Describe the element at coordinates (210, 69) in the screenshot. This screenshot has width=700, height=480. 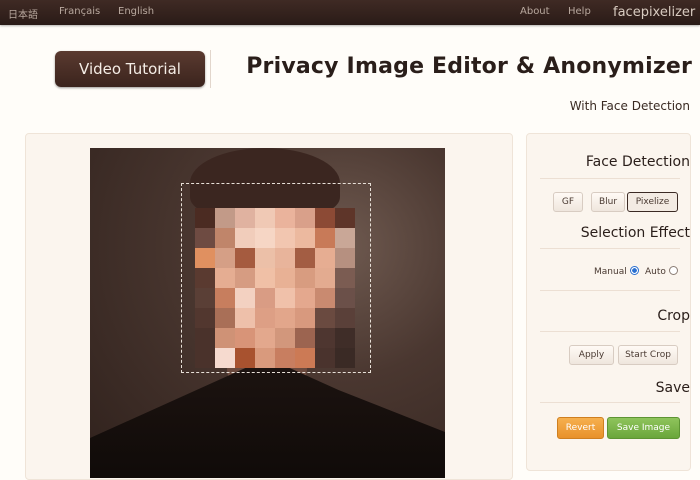
I see `header-divider` at that location.